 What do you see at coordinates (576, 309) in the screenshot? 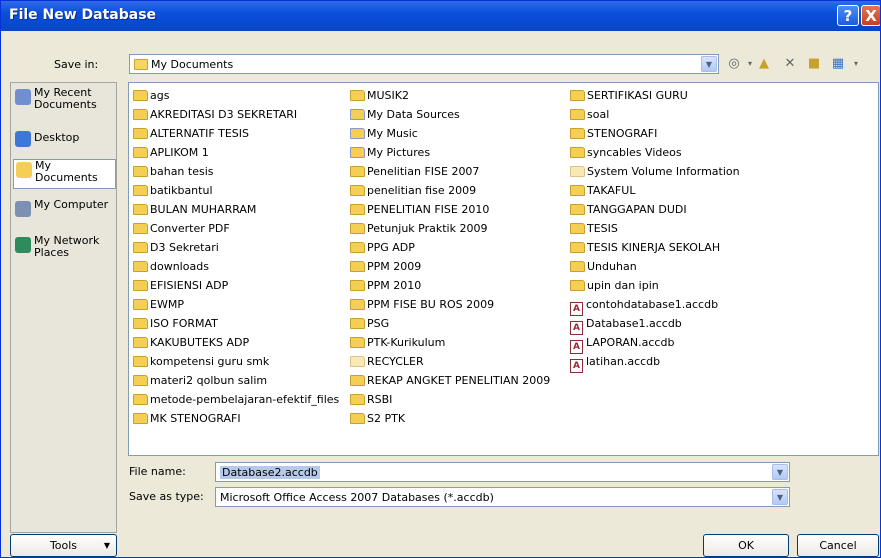
I see `access-database-icon: A` at bounding box center [576, 309].